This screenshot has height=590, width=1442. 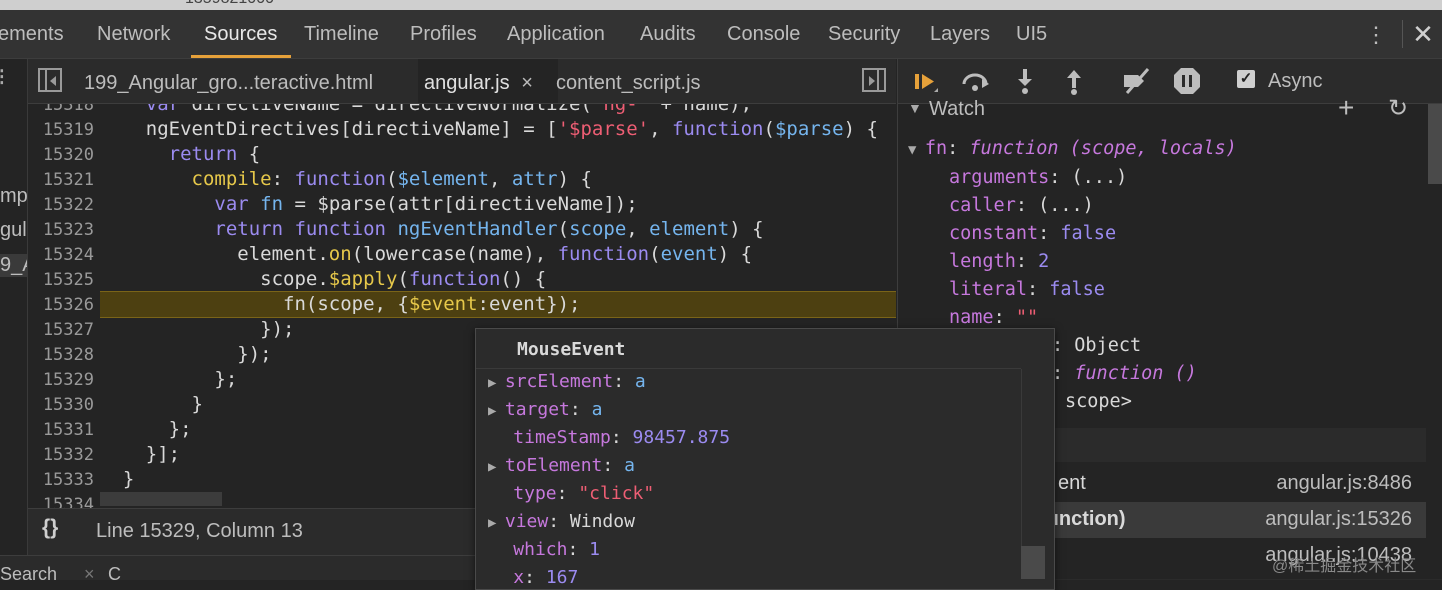 I want to click on line-number: 15325, so click(x=61, y=280).